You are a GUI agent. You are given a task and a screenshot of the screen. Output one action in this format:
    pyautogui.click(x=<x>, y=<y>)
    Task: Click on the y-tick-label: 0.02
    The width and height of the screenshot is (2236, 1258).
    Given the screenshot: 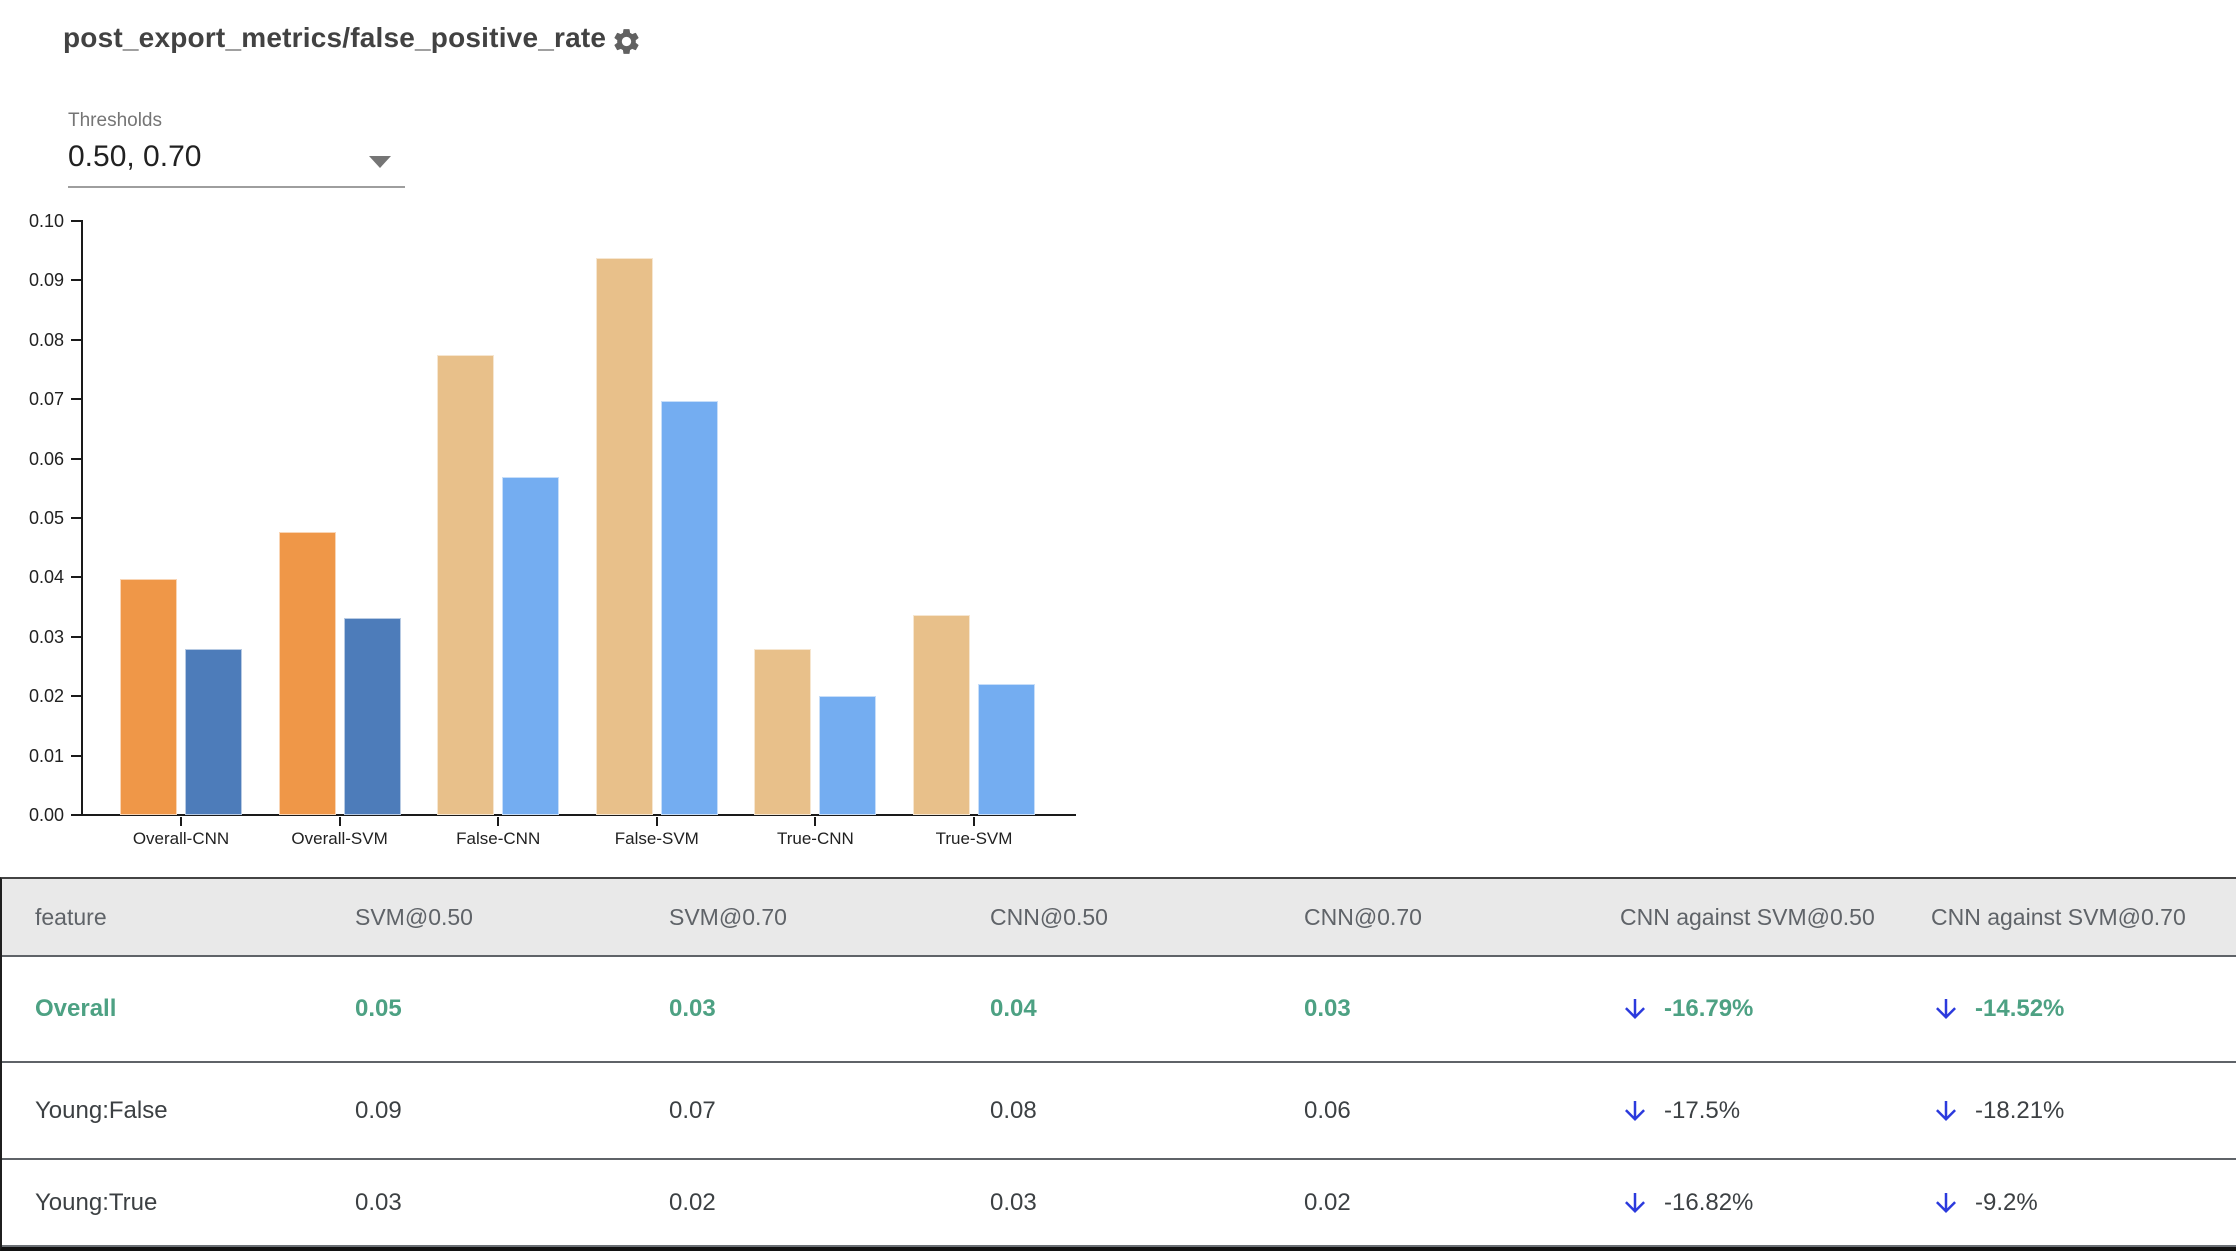 What is the action you would take?
    pyautogui.click(x=46, y=696)
    